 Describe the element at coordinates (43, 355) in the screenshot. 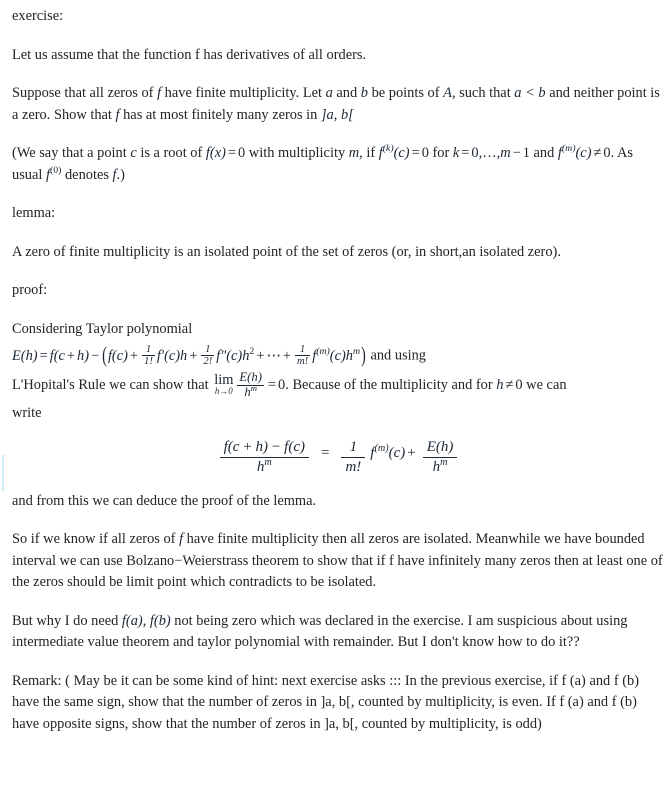

I see `taylor-equals: =` at that location.